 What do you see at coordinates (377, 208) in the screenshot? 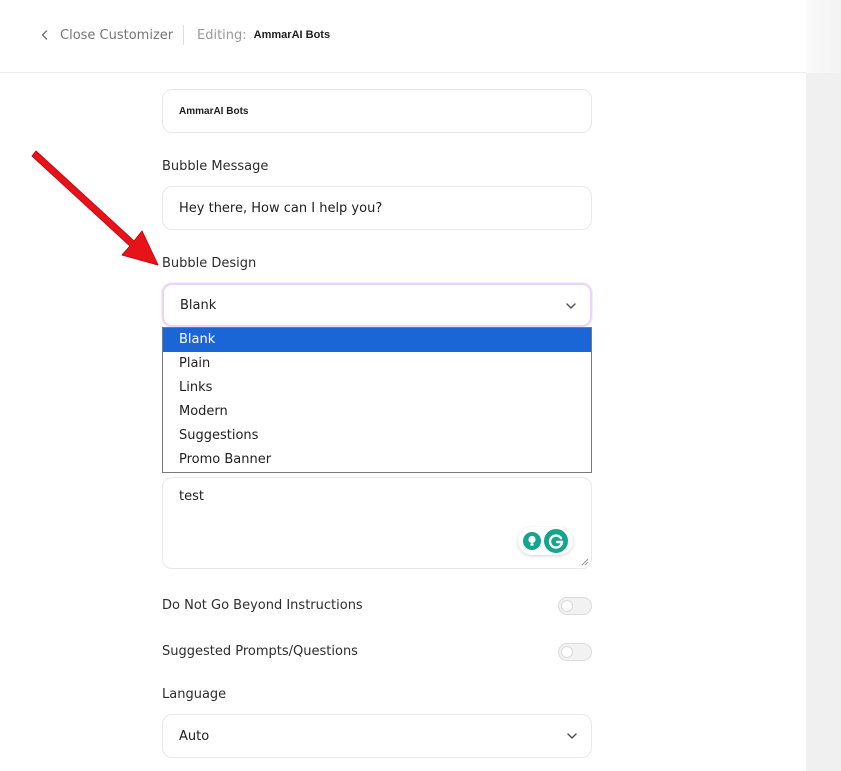
I see `bubble-message-input: Hey there, How can I help you?` at bounding box center [377, 208].